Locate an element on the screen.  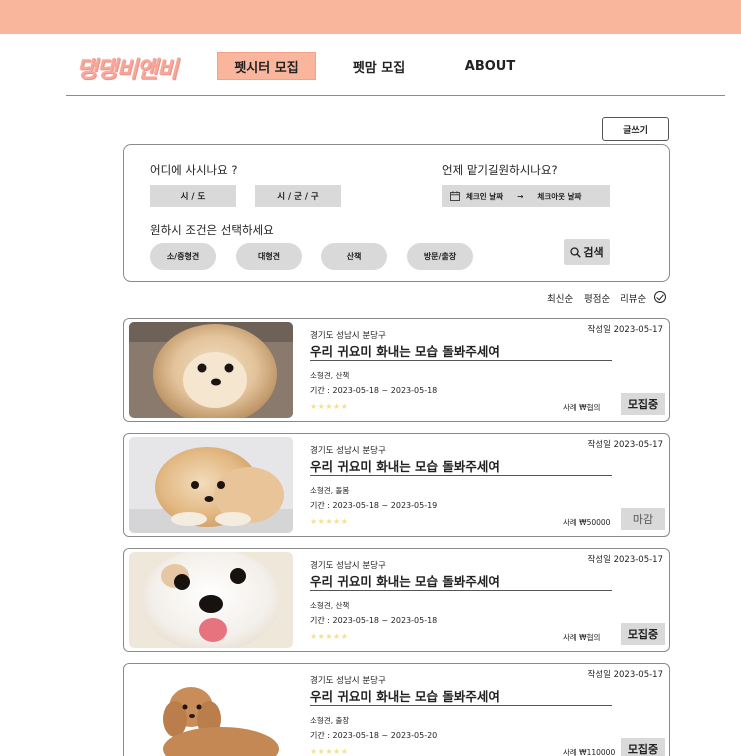
post-period: 기간 : 2023-05-18 ~ 2023-05-20 is located at coordinates (374, 735).